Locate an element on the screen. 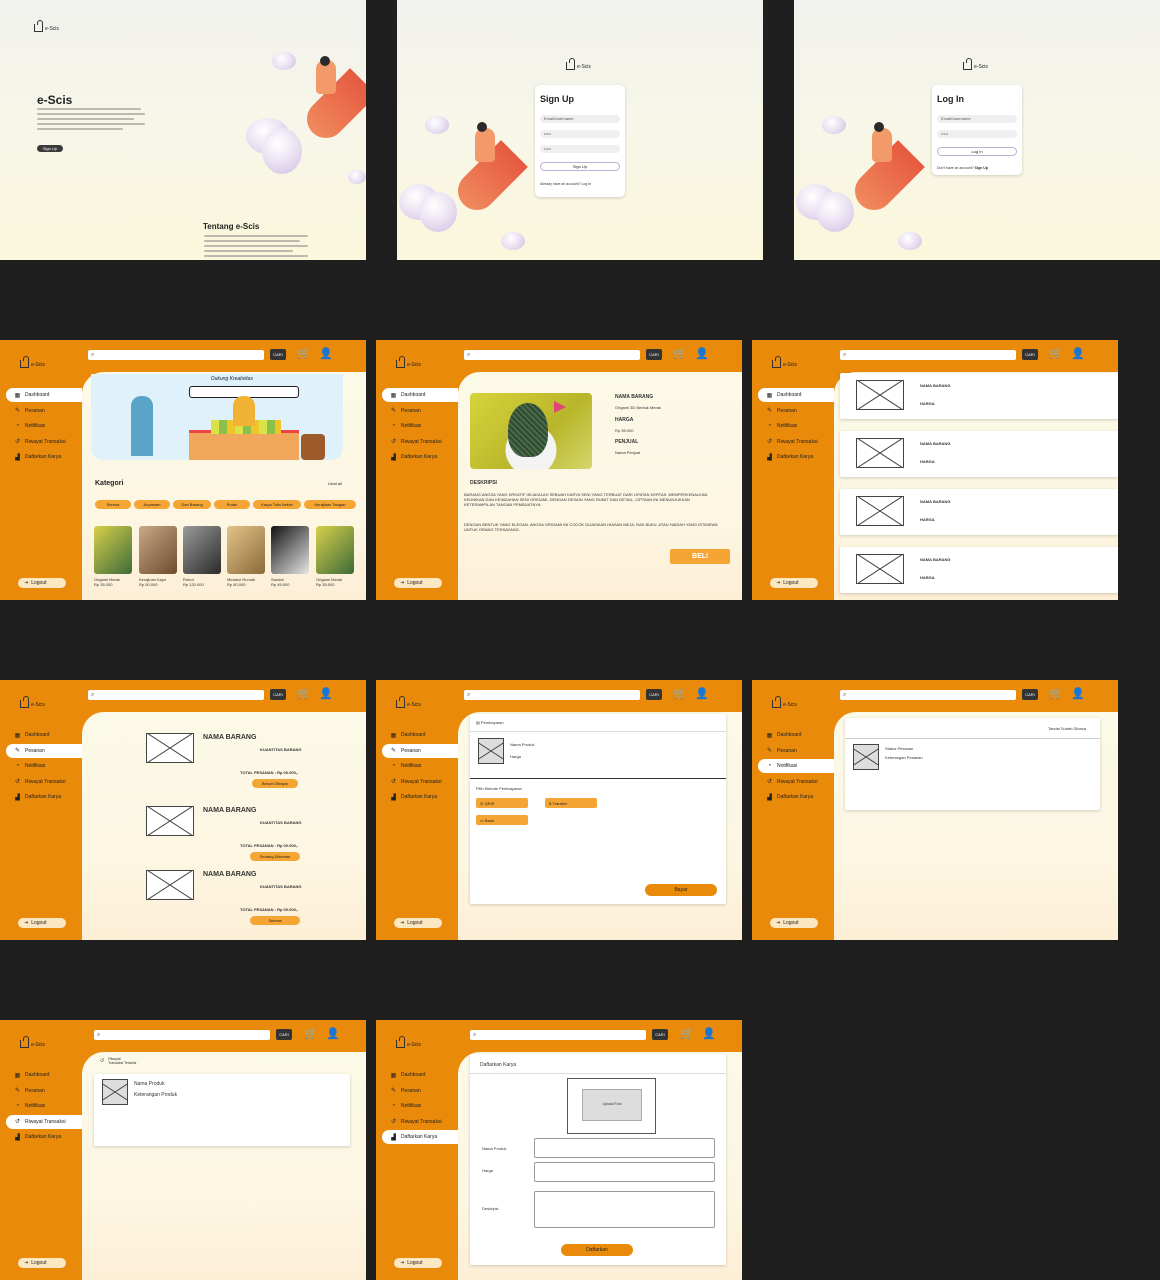  pay-button: Bayar is located at coordinates (681, 890).